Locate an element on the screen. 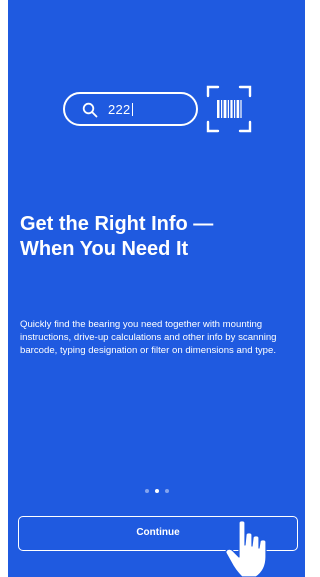  search-icon is located at coordinates (90, 110).